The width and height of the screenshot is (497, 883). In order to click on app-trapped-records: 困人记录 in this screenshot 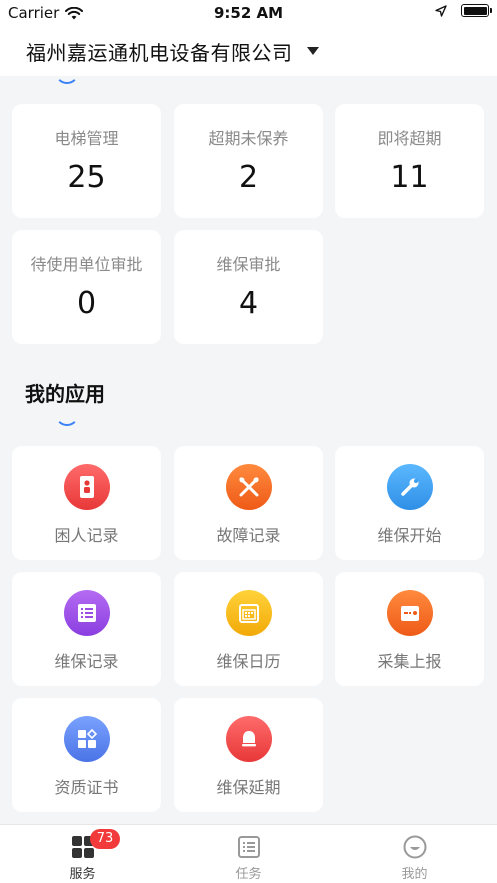, I will do `click(86, 503)`.